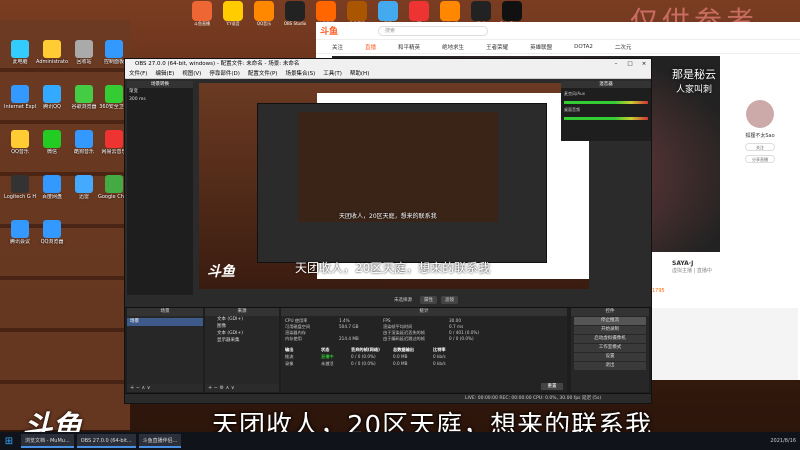  I want to click on preview-obs-recursive, so click(402, 183).